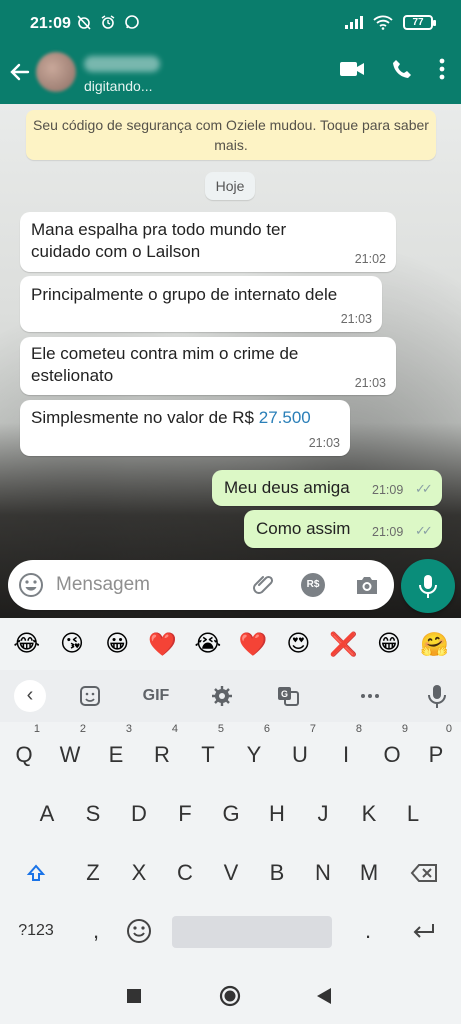 This screenshot has height=1024, width=461. I want to click on phone-icon, so click(402, 69).